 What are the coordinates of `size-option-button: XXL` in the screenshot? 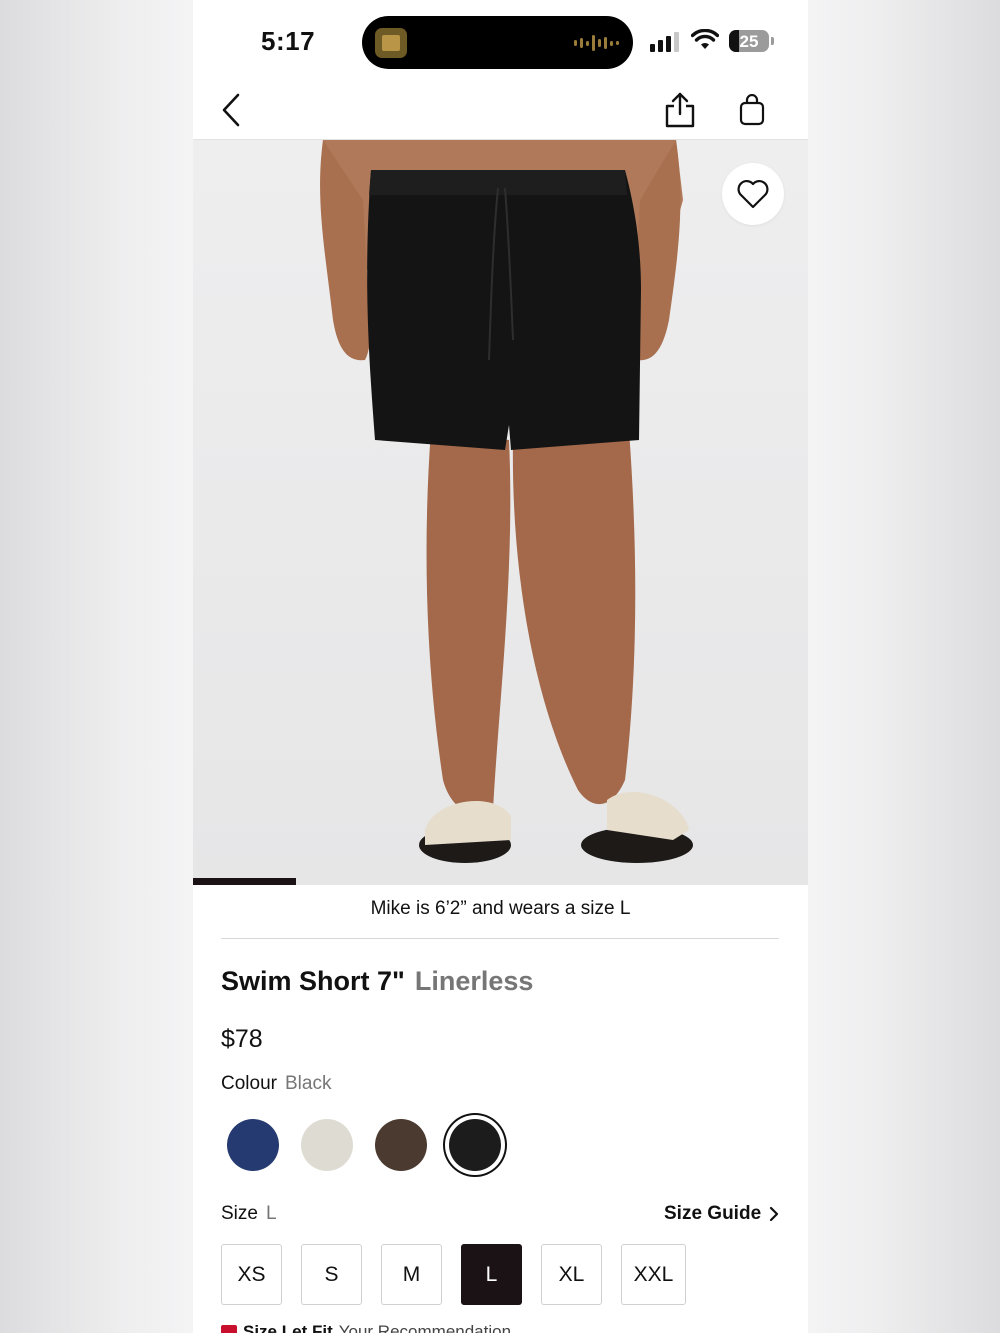 It's located at (653, 1274).